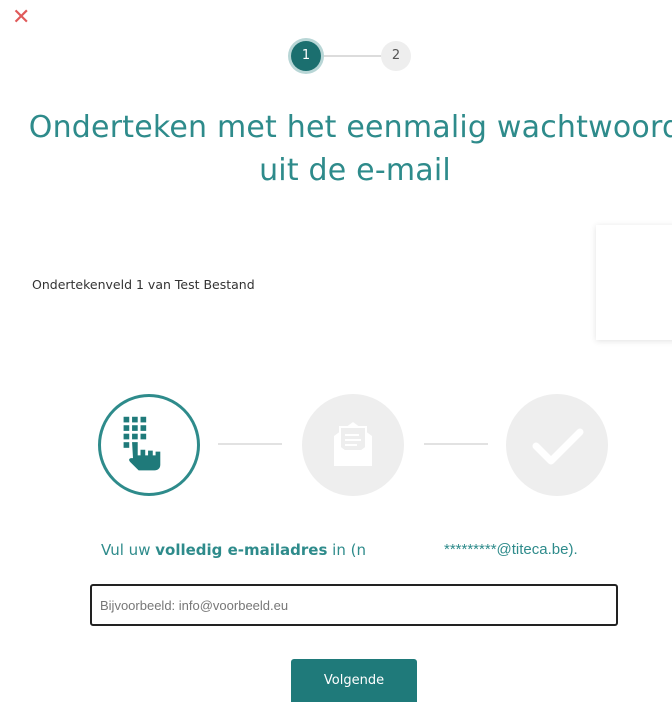 Image resolution: width=672 pixels, height=702 pixels. What do you see at coordinates (511, 549) in the screenshot?
I see `masked-email: *********@titeca.be).` at bounding box center [511, 549].